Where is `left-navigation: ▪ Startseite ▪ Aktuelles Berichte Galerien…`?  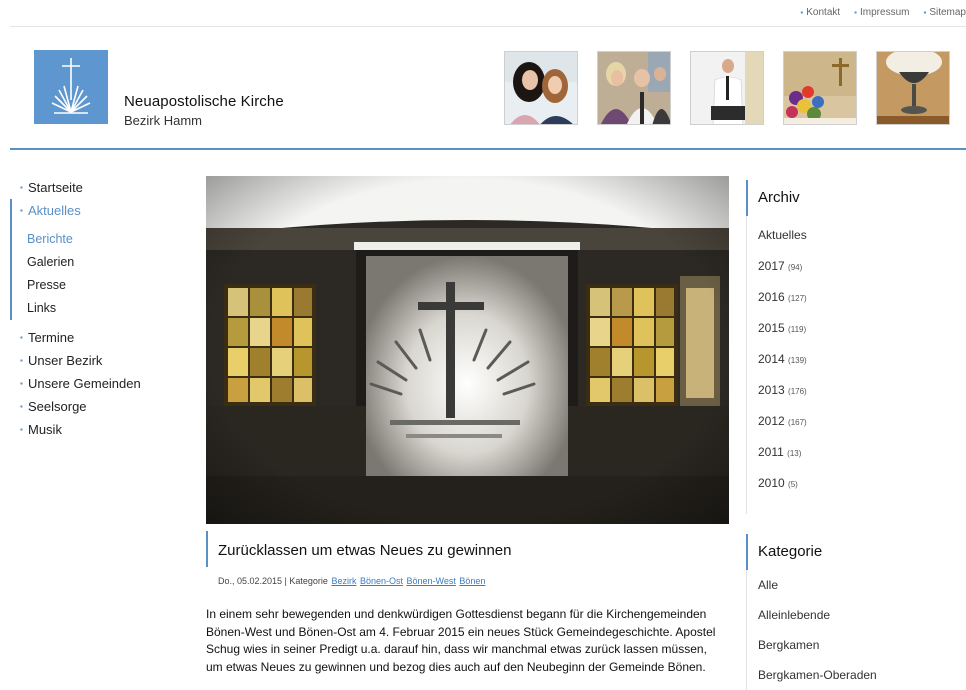 left-navigation: ▪ Startseite ▪ Aktuelles Berichte Galerien… is located at coordinates (95, 308).